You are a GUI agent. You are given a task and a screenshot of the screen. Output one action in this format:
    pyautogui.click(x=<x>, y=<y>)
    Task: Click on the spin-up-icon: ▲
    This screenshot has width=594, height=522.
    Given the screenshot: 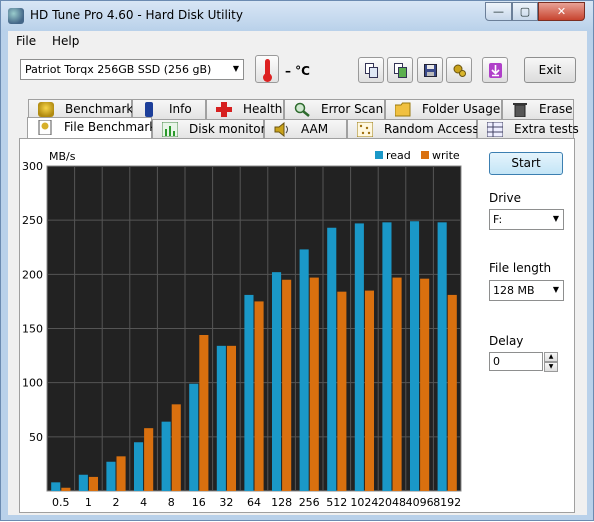 What is the action you would take?
    pyautogui.click(x=551, y=357)
    